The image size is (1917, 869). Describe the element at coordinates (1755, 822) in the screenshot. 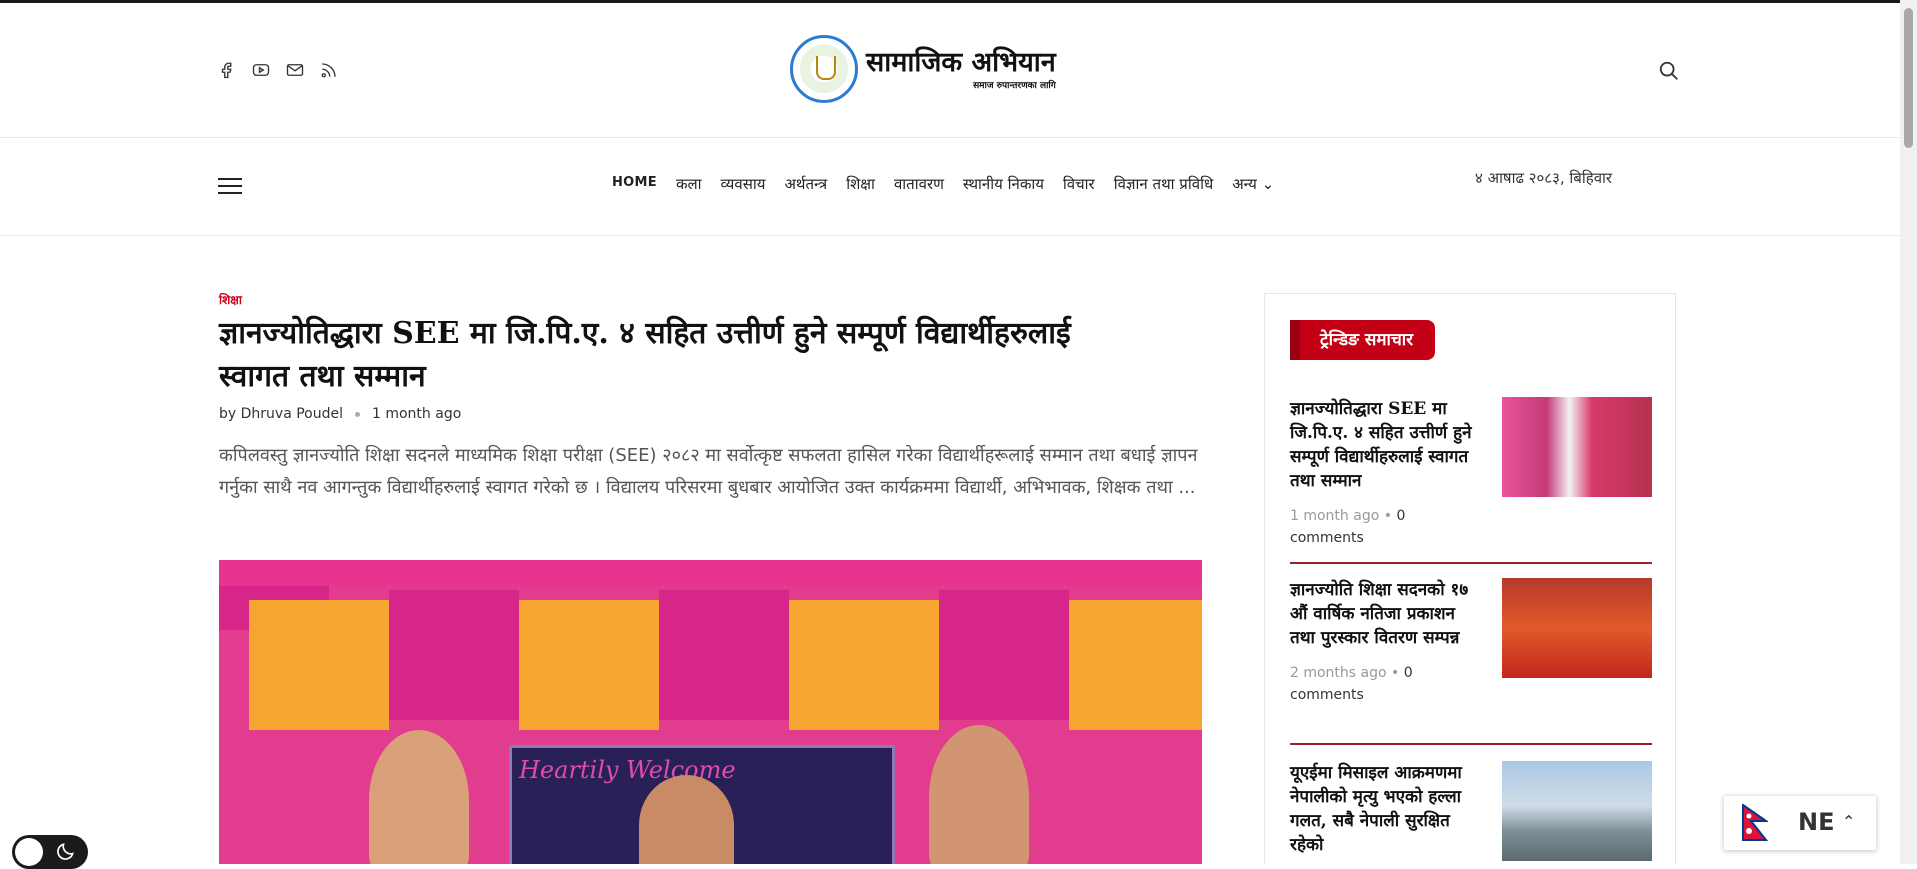

I see `nepal-flag-icon` at that location.